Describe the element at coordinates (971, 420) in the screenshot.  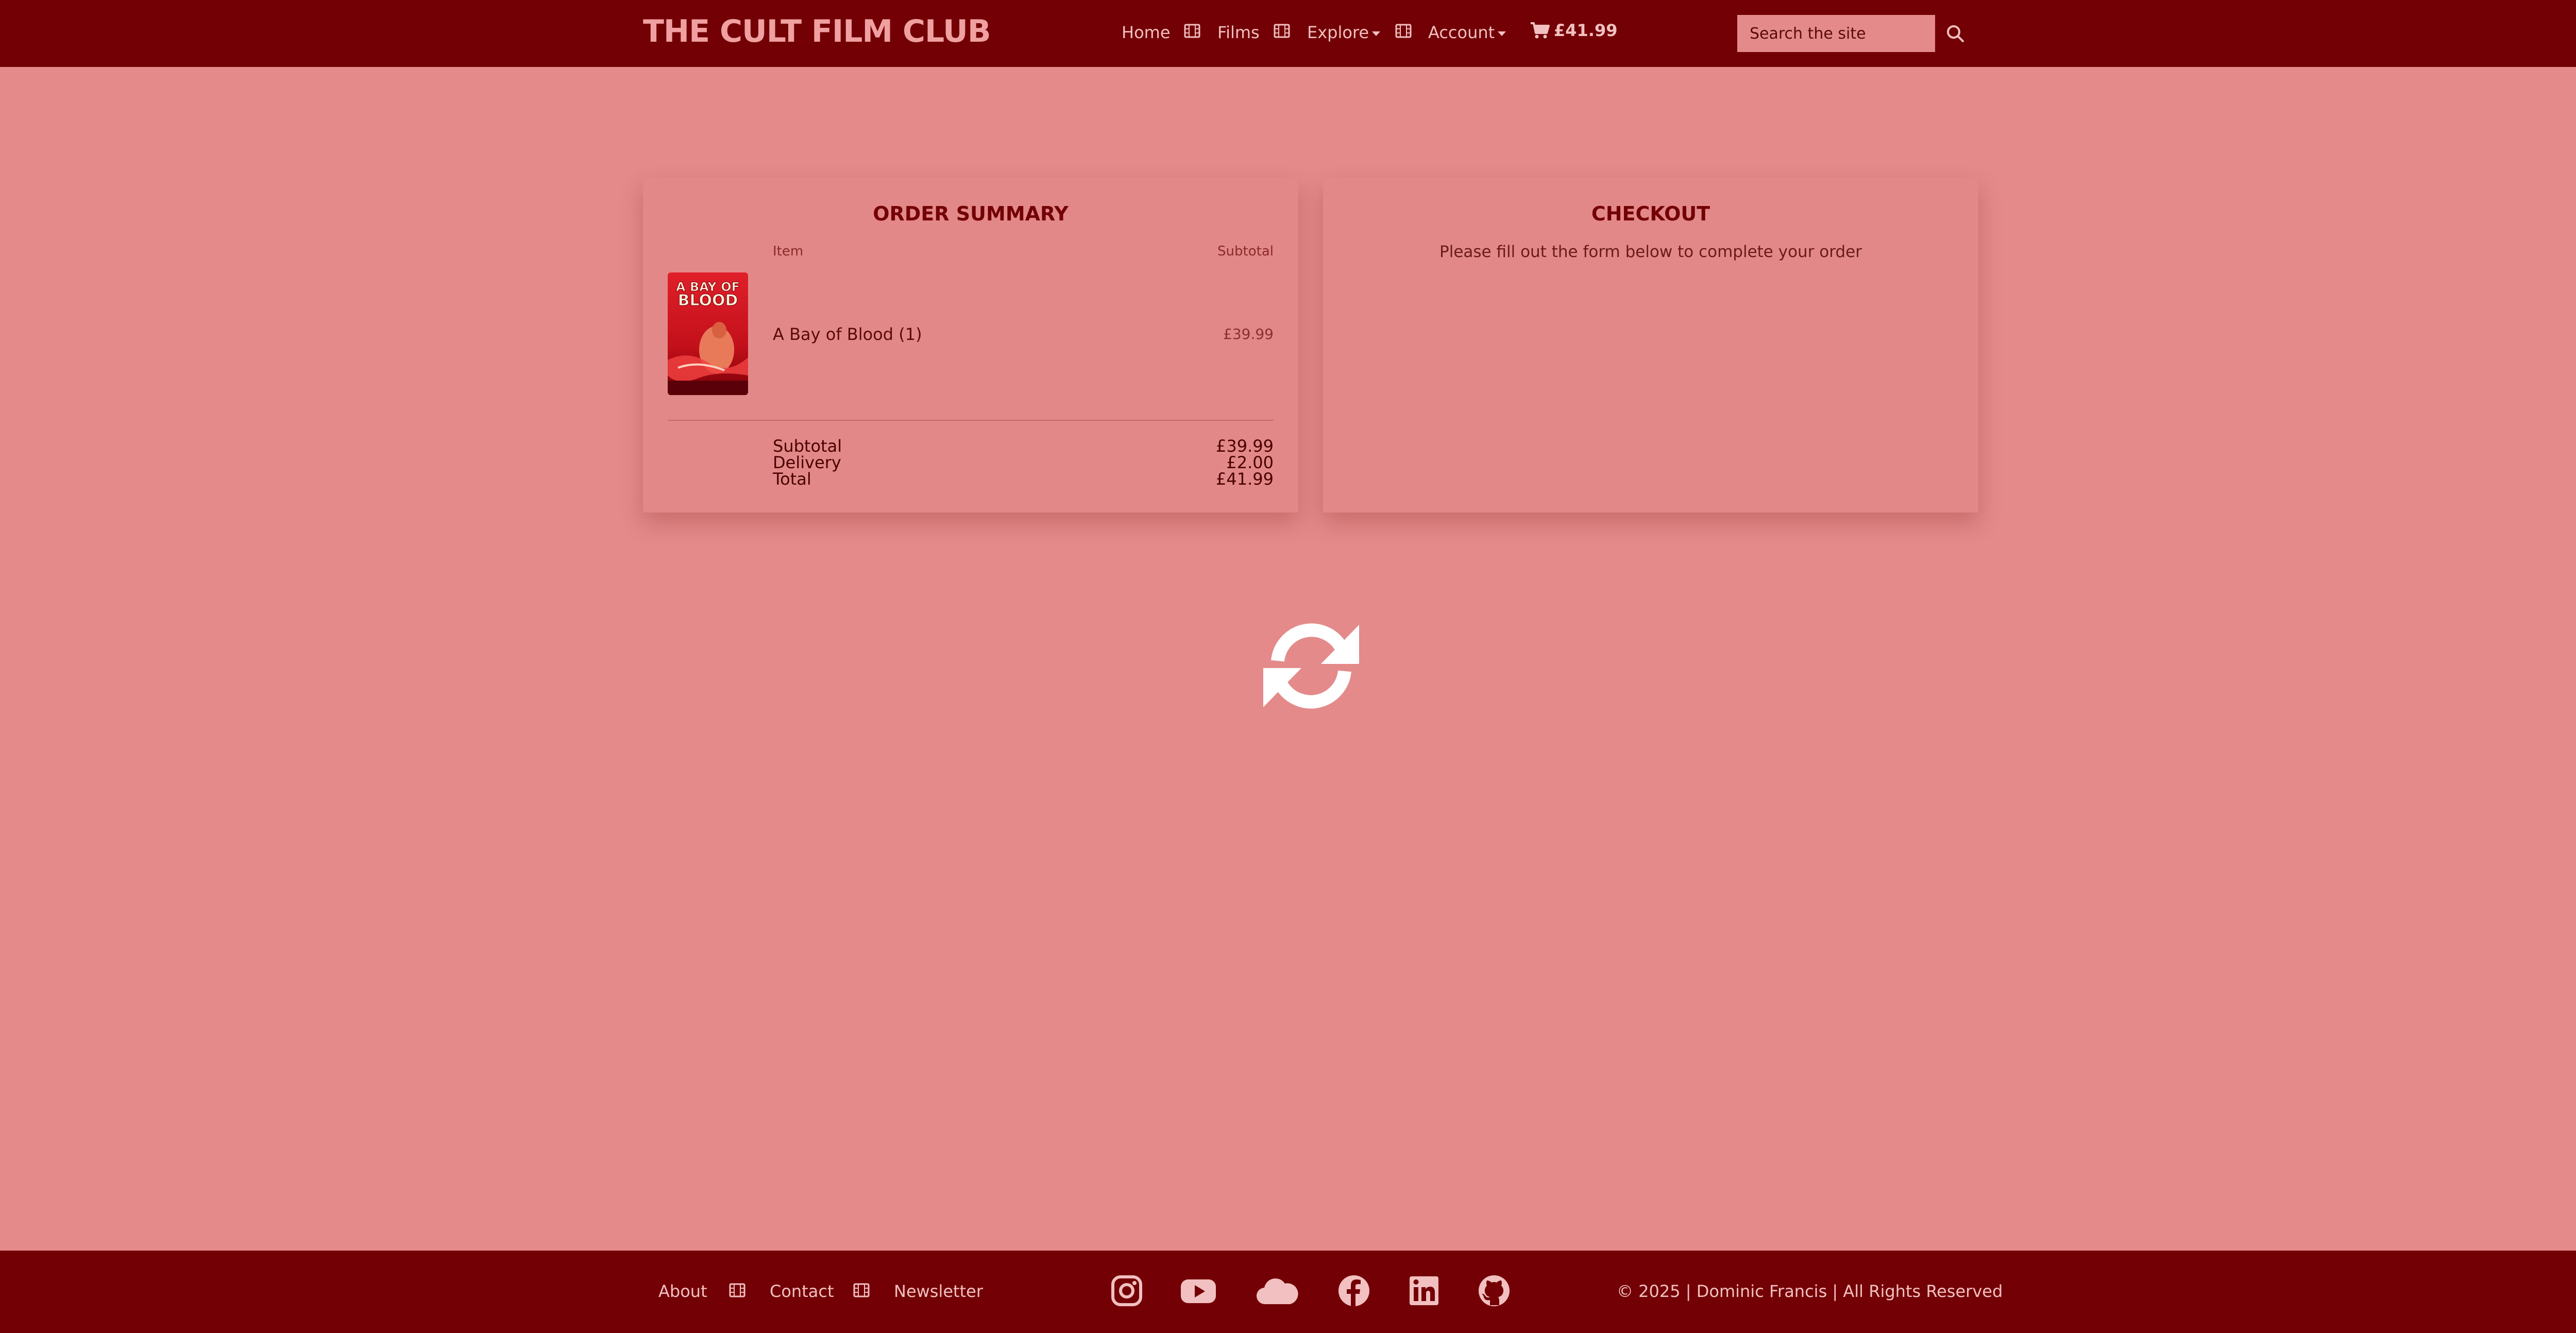
I see `summary-divider` at that location.